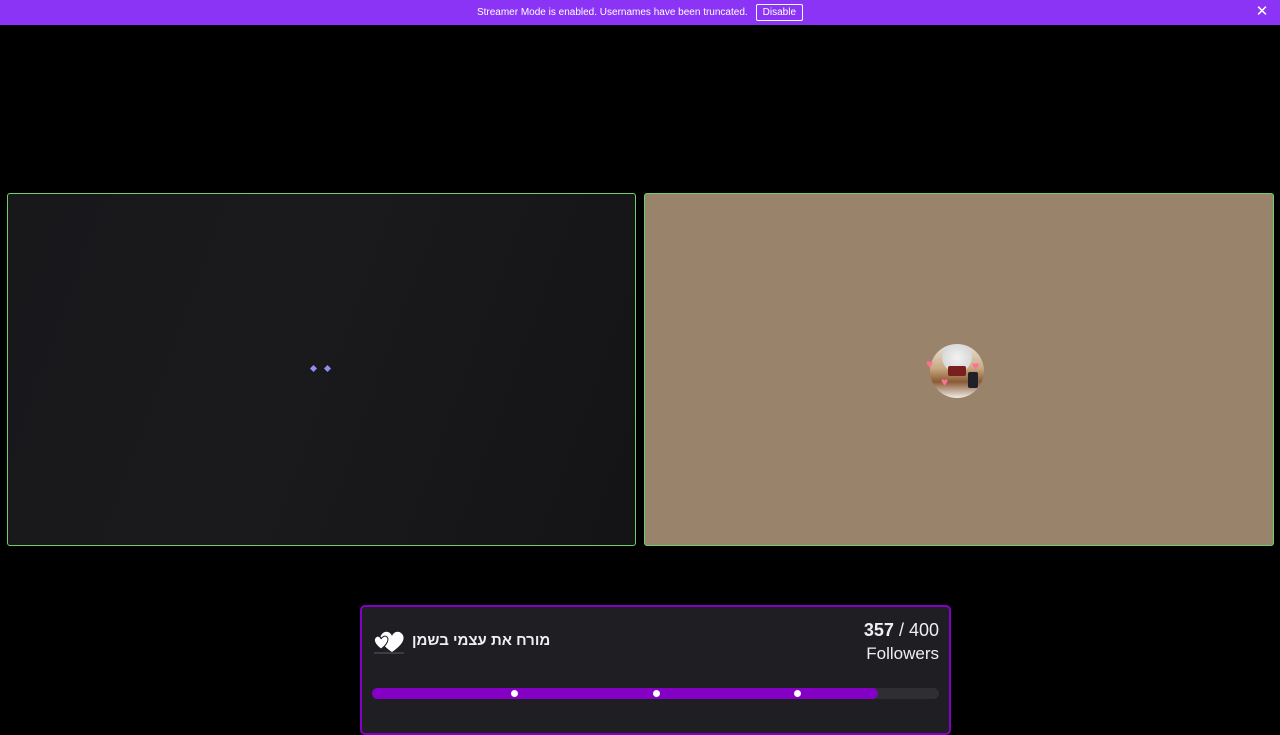  What do you see at coordinates (388, 642) in the screenshot?
I see `hearts-icon` at bounding box center [388, 642].